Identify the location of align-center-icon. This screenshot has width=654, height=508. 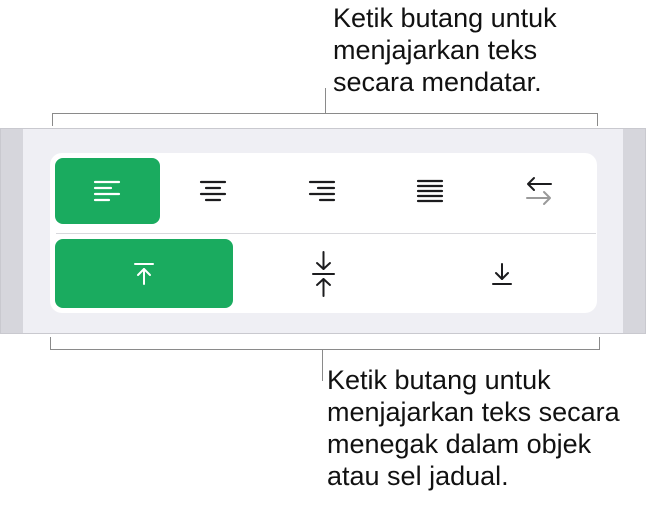
(213, 191).